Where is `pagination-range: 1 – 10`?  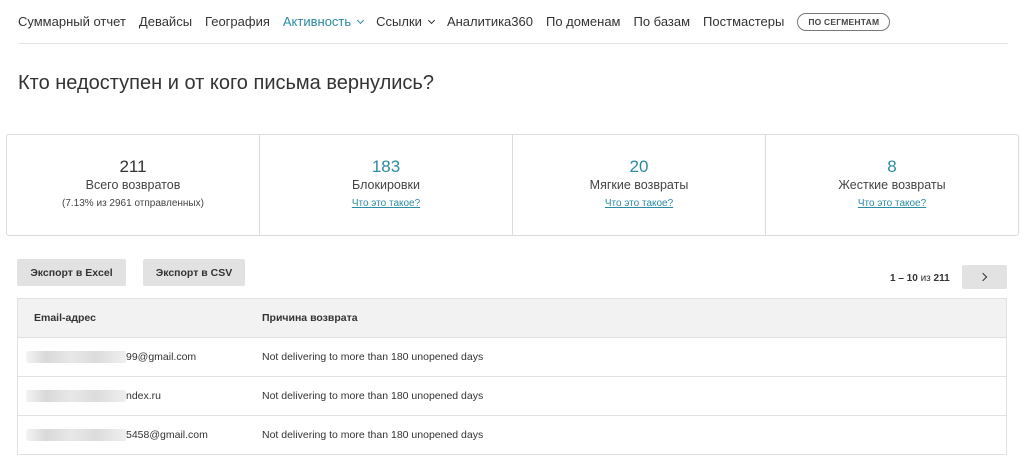 pagination-range: 1 – 10 is located at coordinates (904, 278).